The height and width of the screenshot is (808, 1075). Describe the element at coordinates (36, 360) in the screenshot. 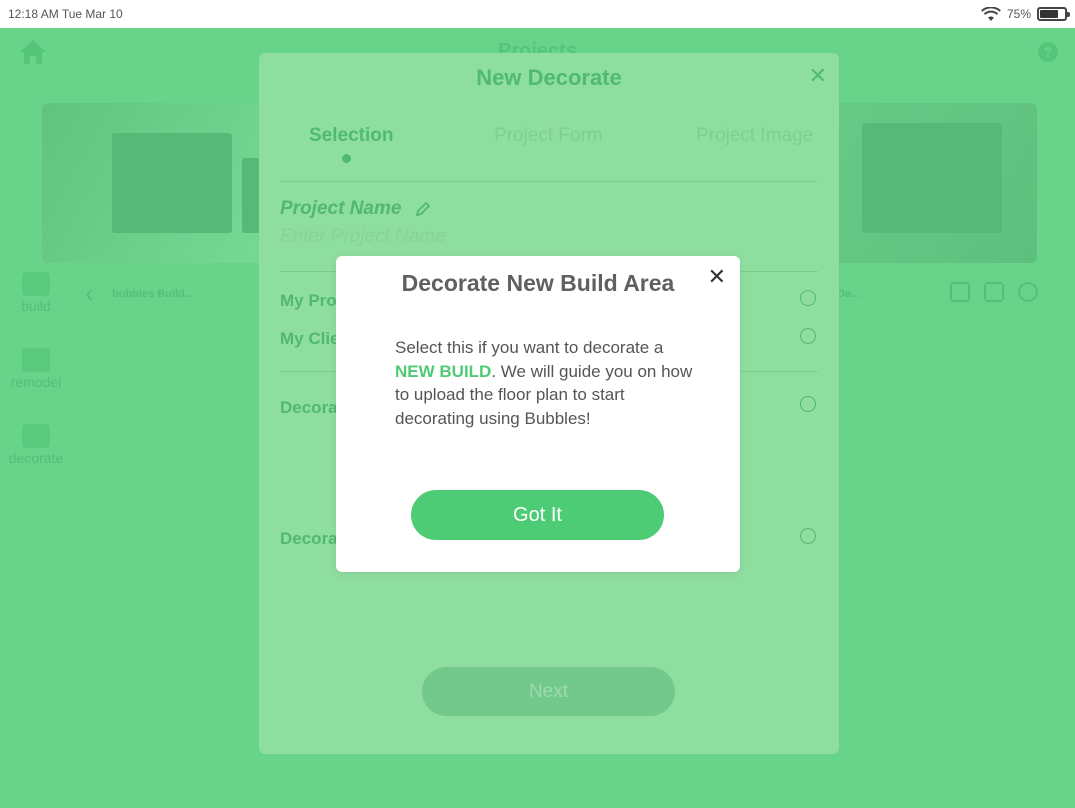

I see `remodel-icon` at that location.